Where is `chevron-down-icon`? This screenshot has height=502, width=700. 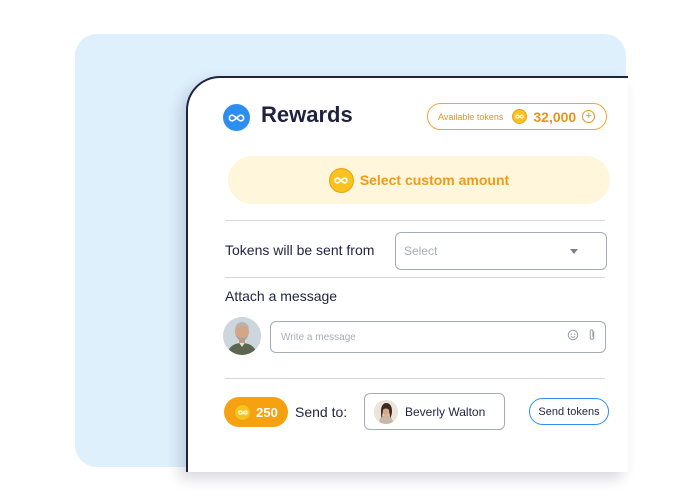 chevron-down-icon is located at coordinates (574, 251).